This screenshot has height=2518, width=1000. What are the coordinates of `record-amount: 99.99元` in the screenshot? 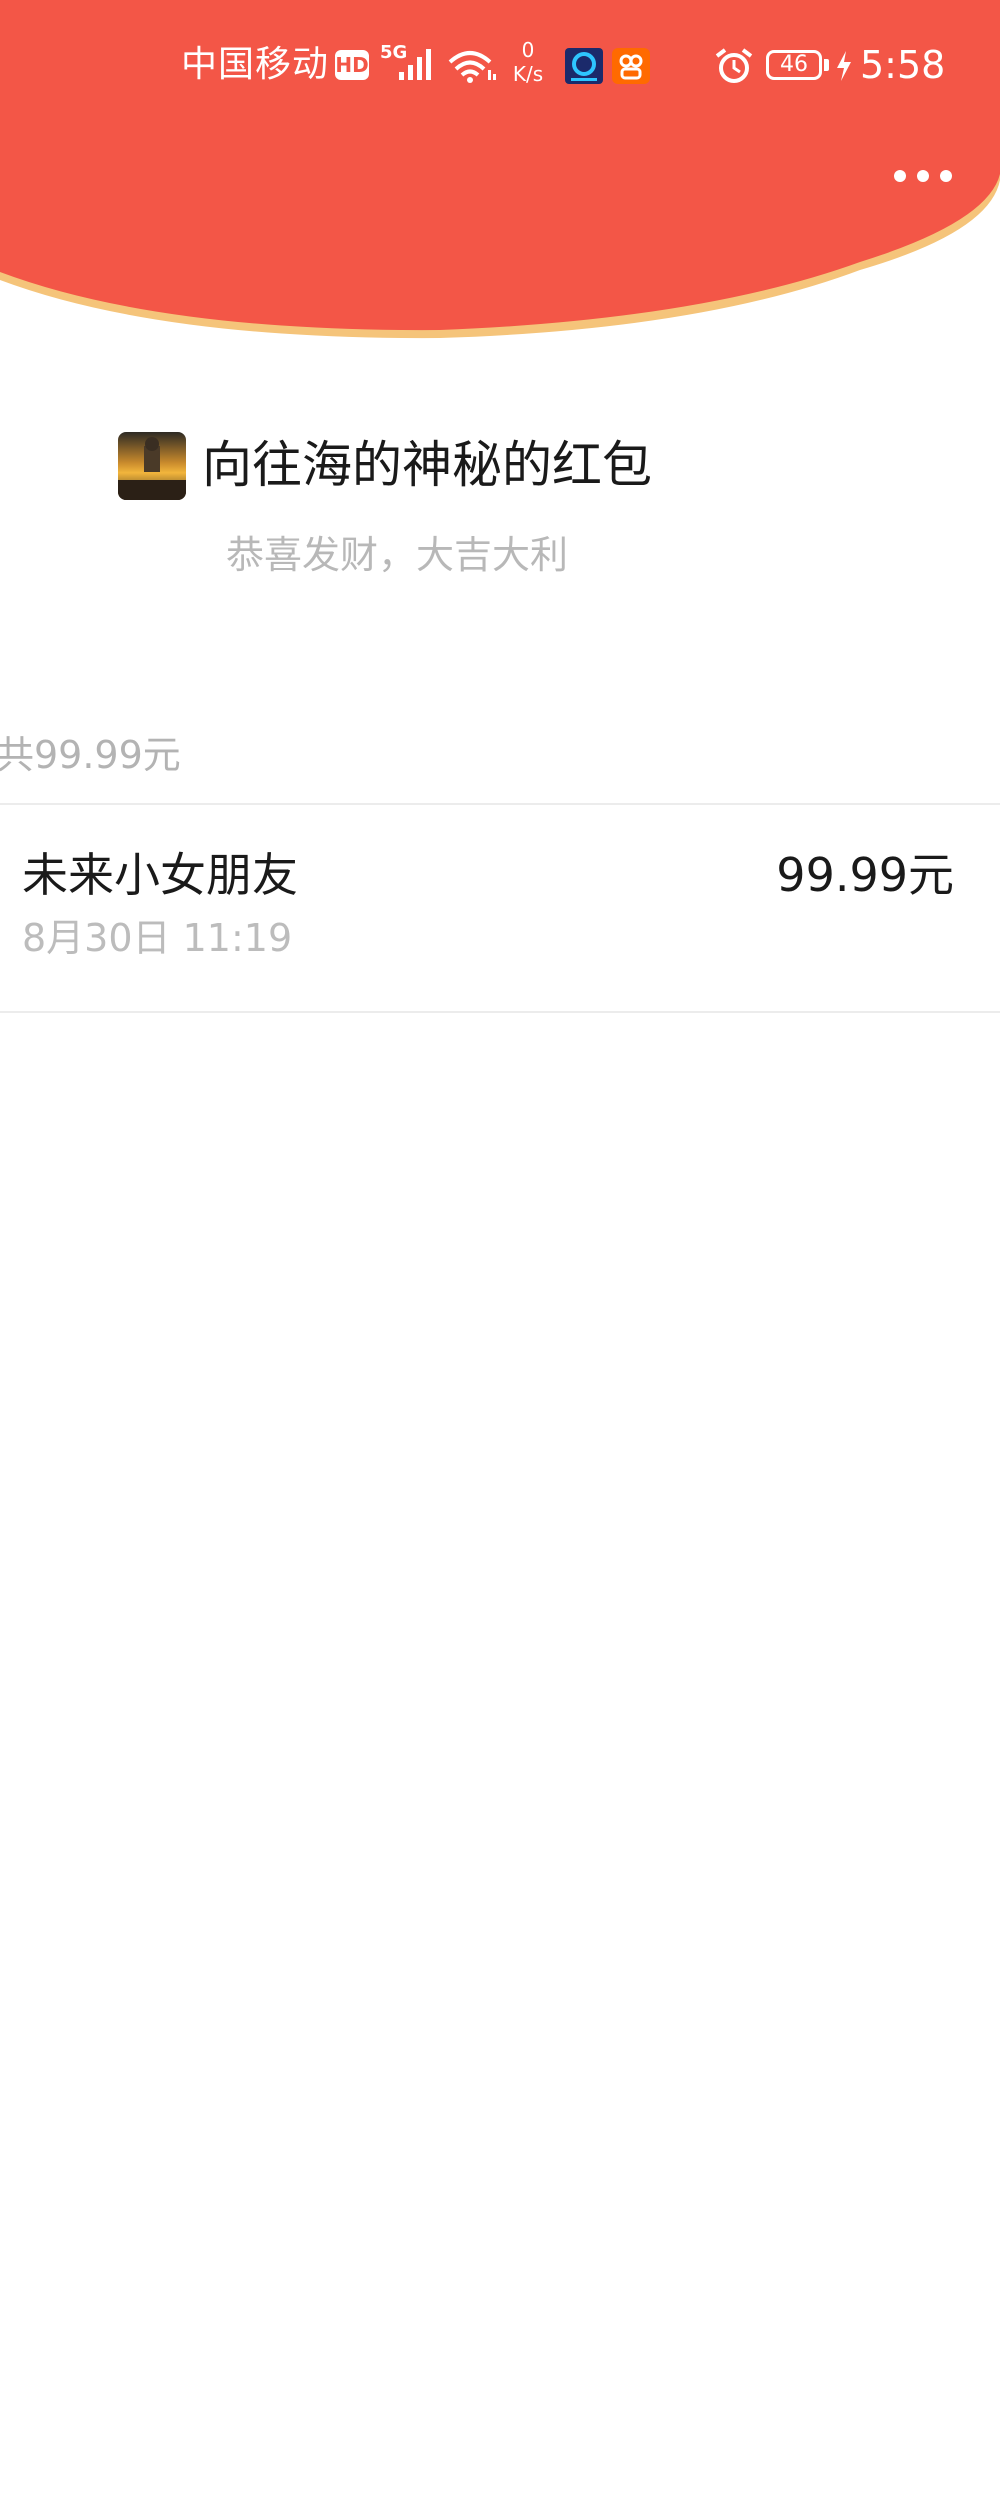 It's located at (865, 875).